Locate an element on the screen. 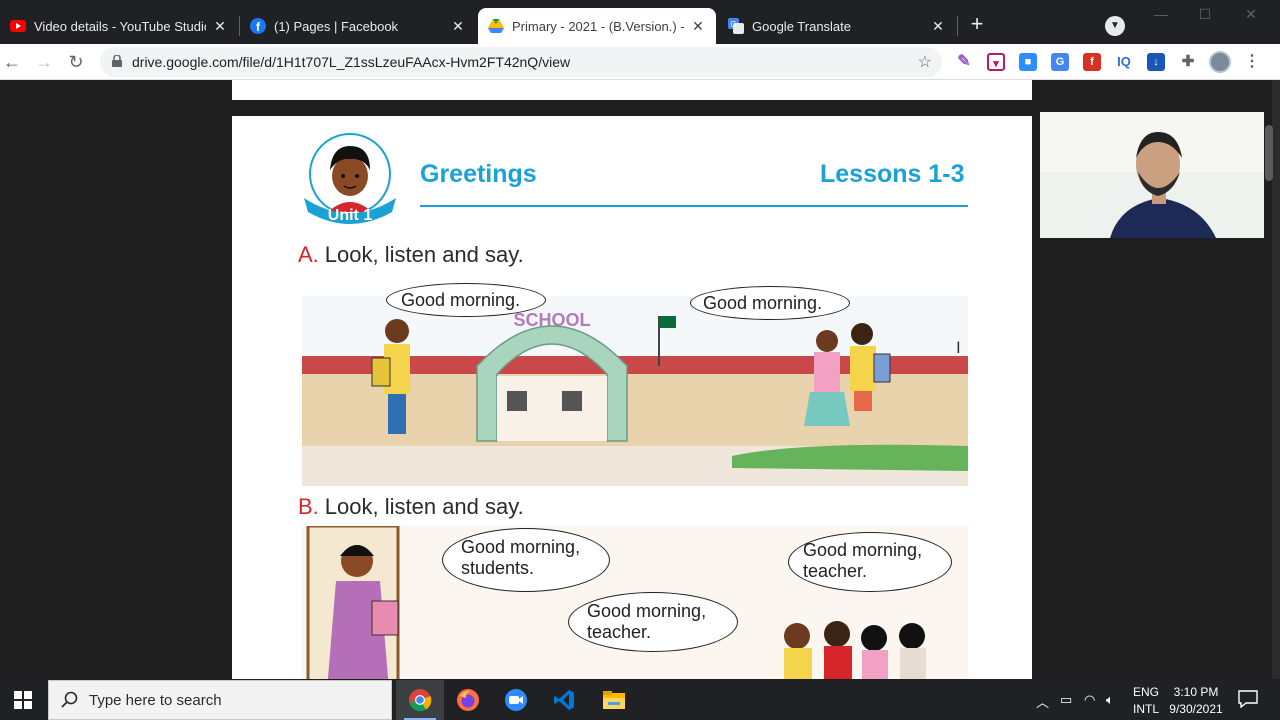 The width and height of the screenshot is (1280, 720). firefox-icon is located at coordinates (468, 700).